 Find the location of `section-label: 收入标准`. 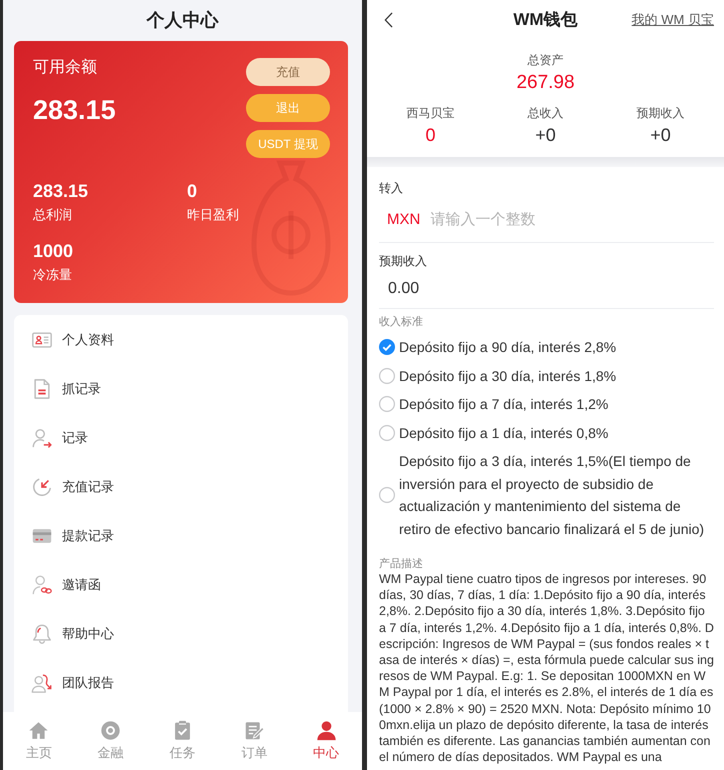

section-label: 收入标准 is located at coordinates (401, 322).